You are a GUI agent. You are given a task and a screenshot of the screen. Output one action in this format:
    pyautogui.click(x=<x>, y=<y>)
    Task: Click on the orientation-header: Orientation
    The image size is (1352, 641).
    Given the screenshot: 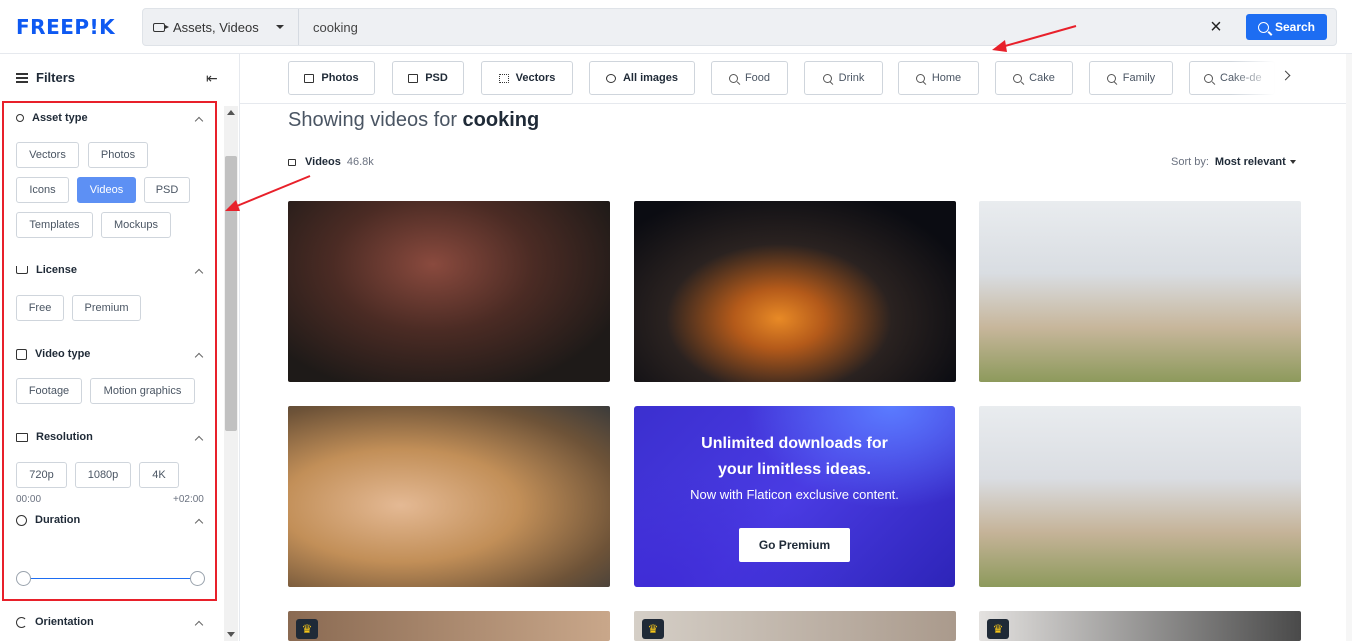 What is the action you would take?
    pyautogui.click(x=55, y=622)
    